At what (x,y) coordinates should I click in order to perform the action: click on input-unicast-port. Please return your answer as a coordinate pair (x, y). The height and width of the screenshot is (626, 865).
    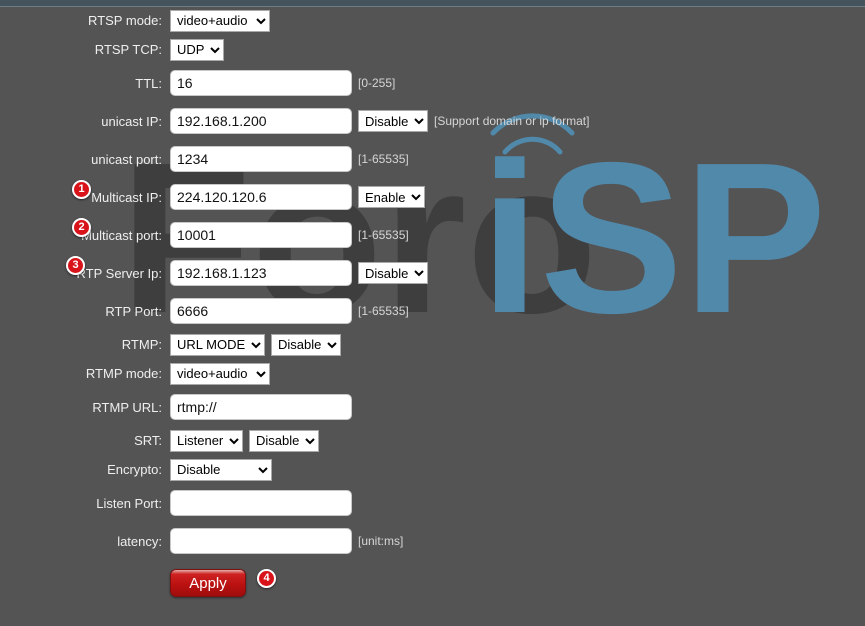
    Looking at the image, I should click on (261, 159).